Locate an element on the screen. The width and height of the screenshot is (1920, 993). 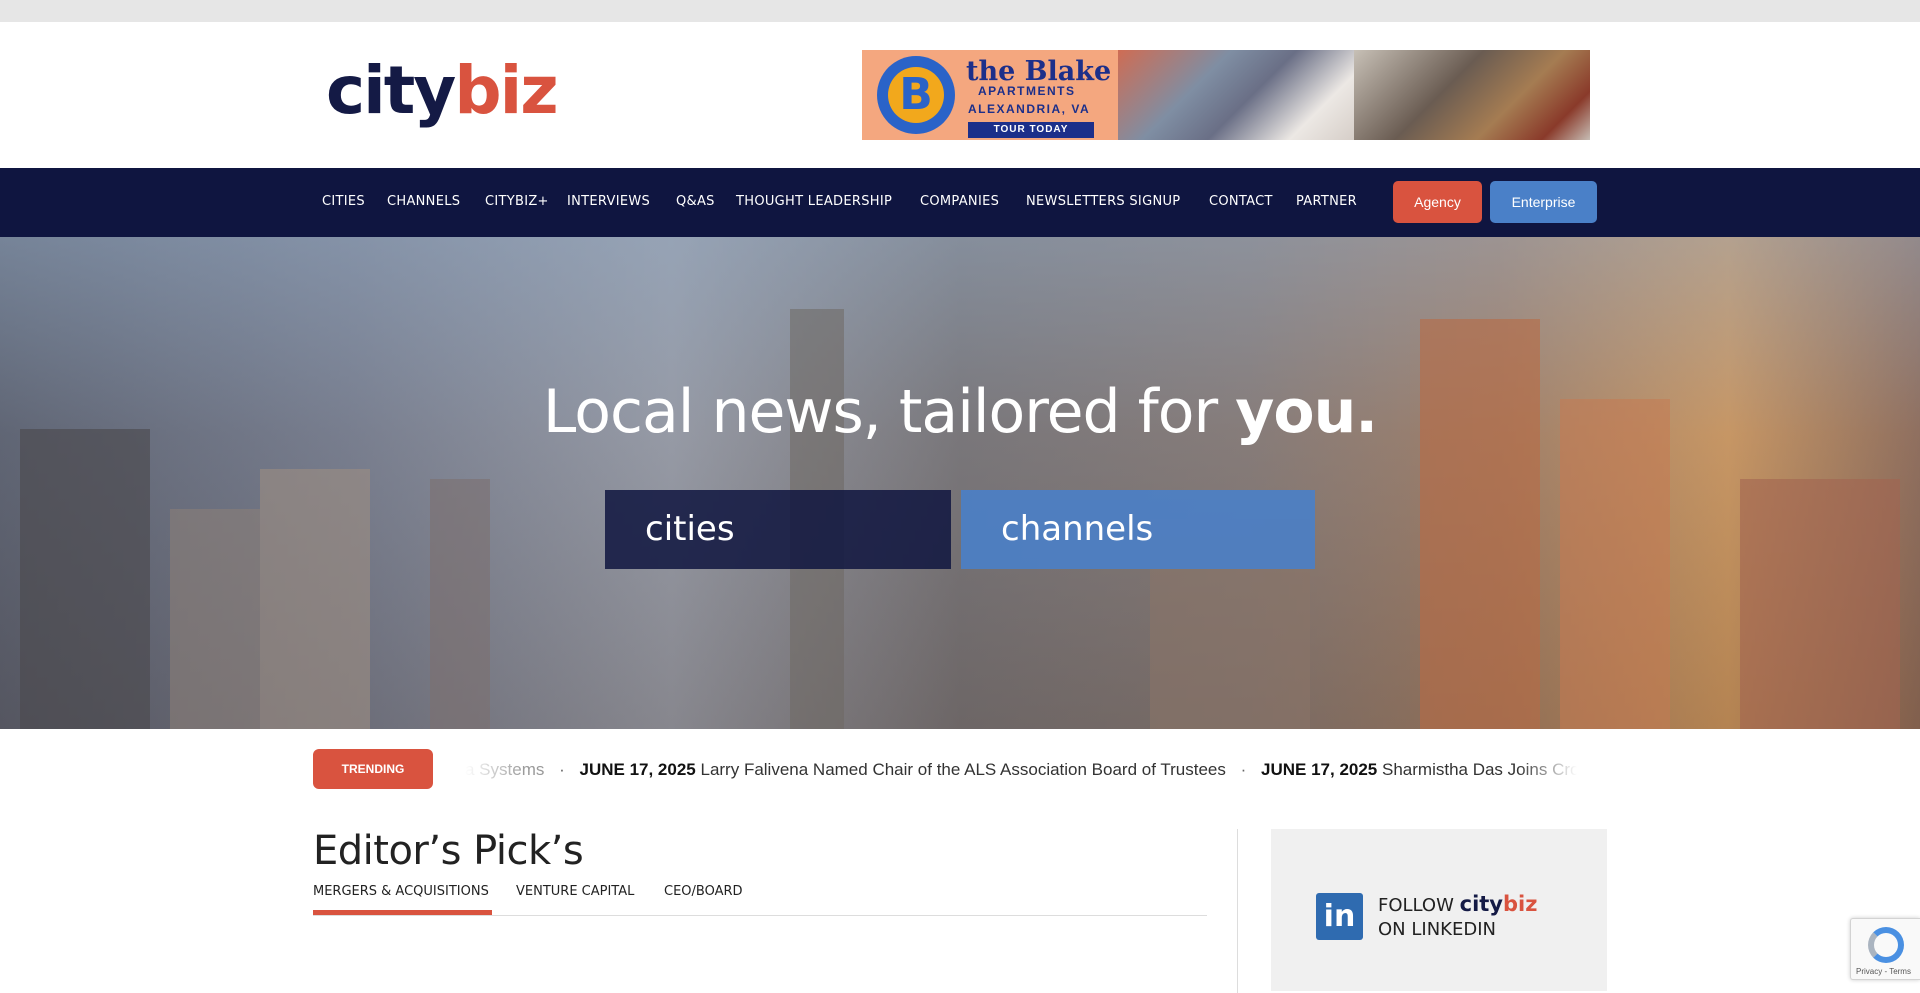
ticker-fade-right is located at coordinates (1547, 770).